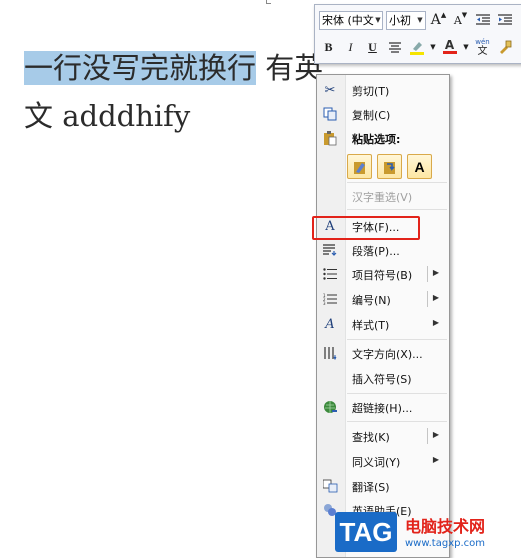 The height and width of the screenshot is (558, 521). I want to click on menu-item-lookup: 查找(K) ▶, so click(383, 436).